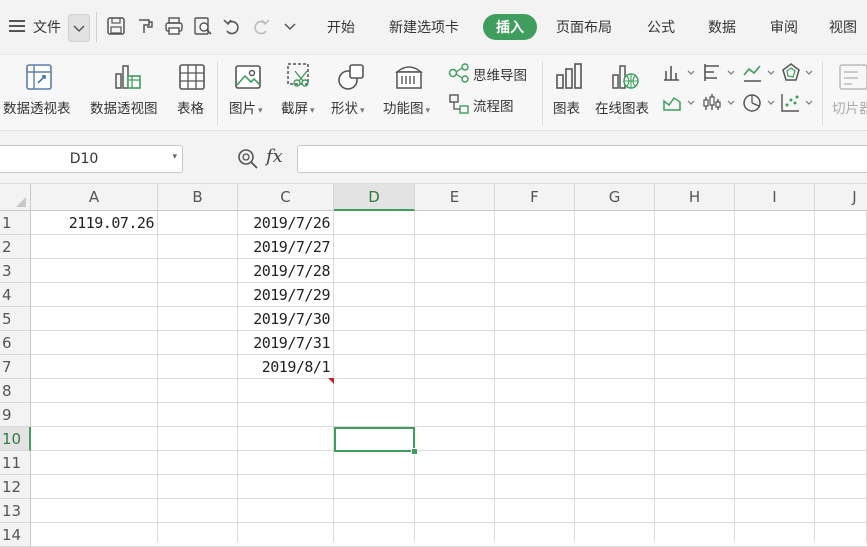  Describe the element at coordinates (15, 223) in the screenshot. I see `row-header-1: 1` at that location.